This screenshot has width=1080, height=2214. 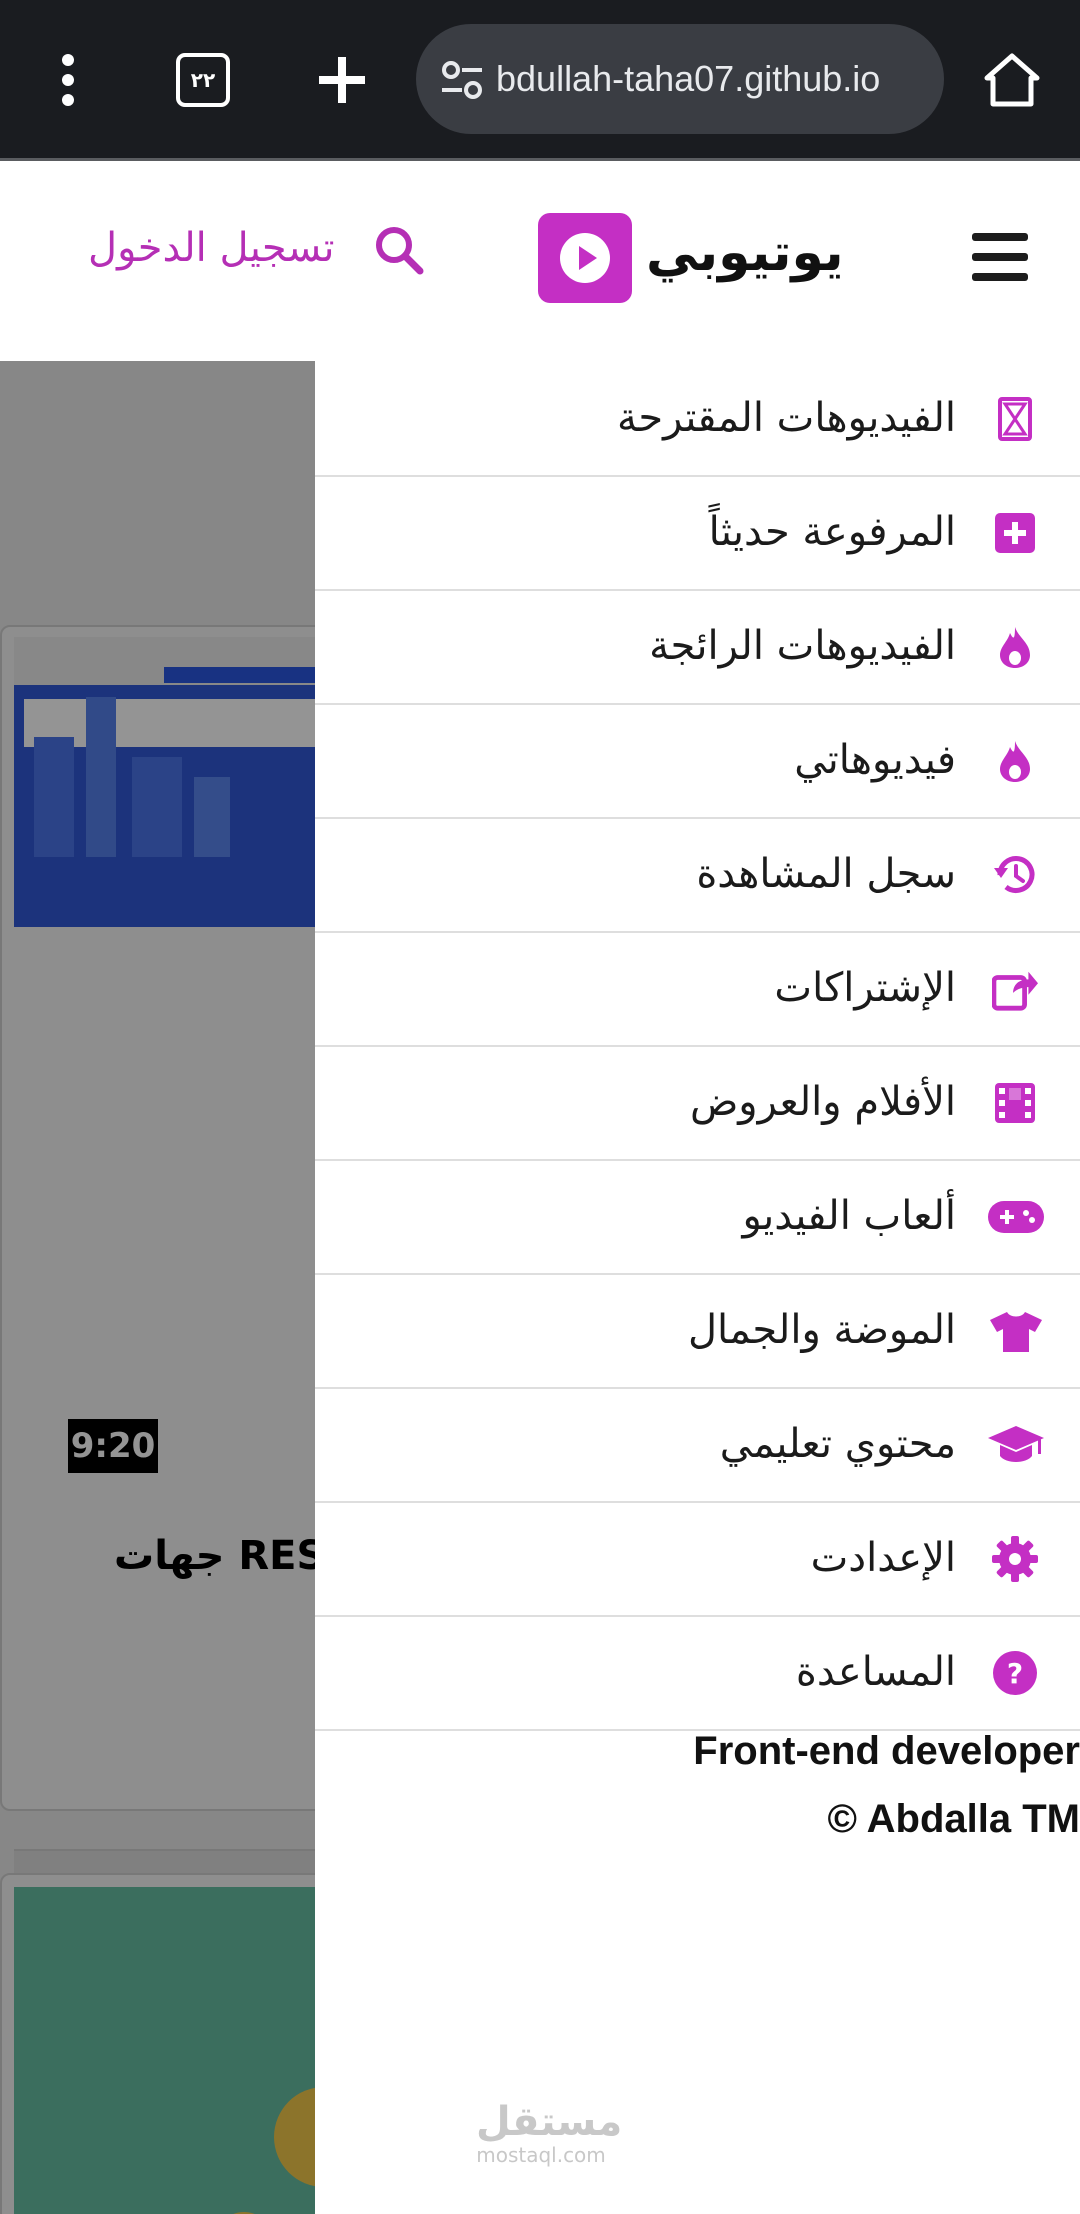 I want to click on watermark-arabic: مستقل, so click(x=549, y=2122).